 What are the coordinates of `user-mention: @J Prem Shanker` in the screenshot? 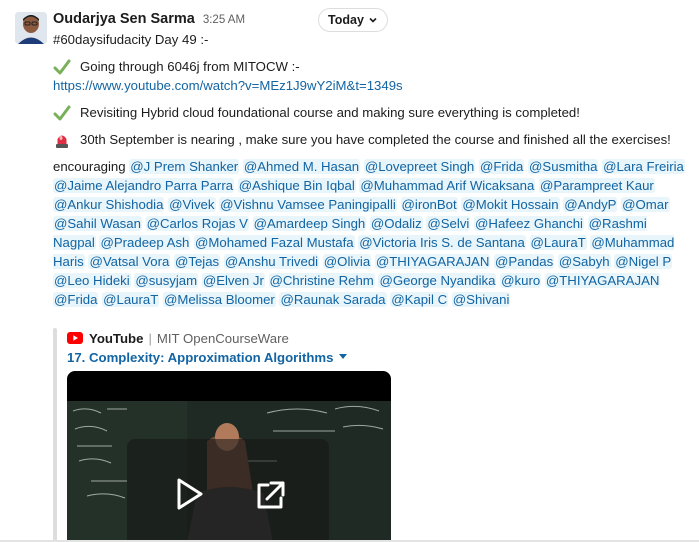 It's located at (184, 166).